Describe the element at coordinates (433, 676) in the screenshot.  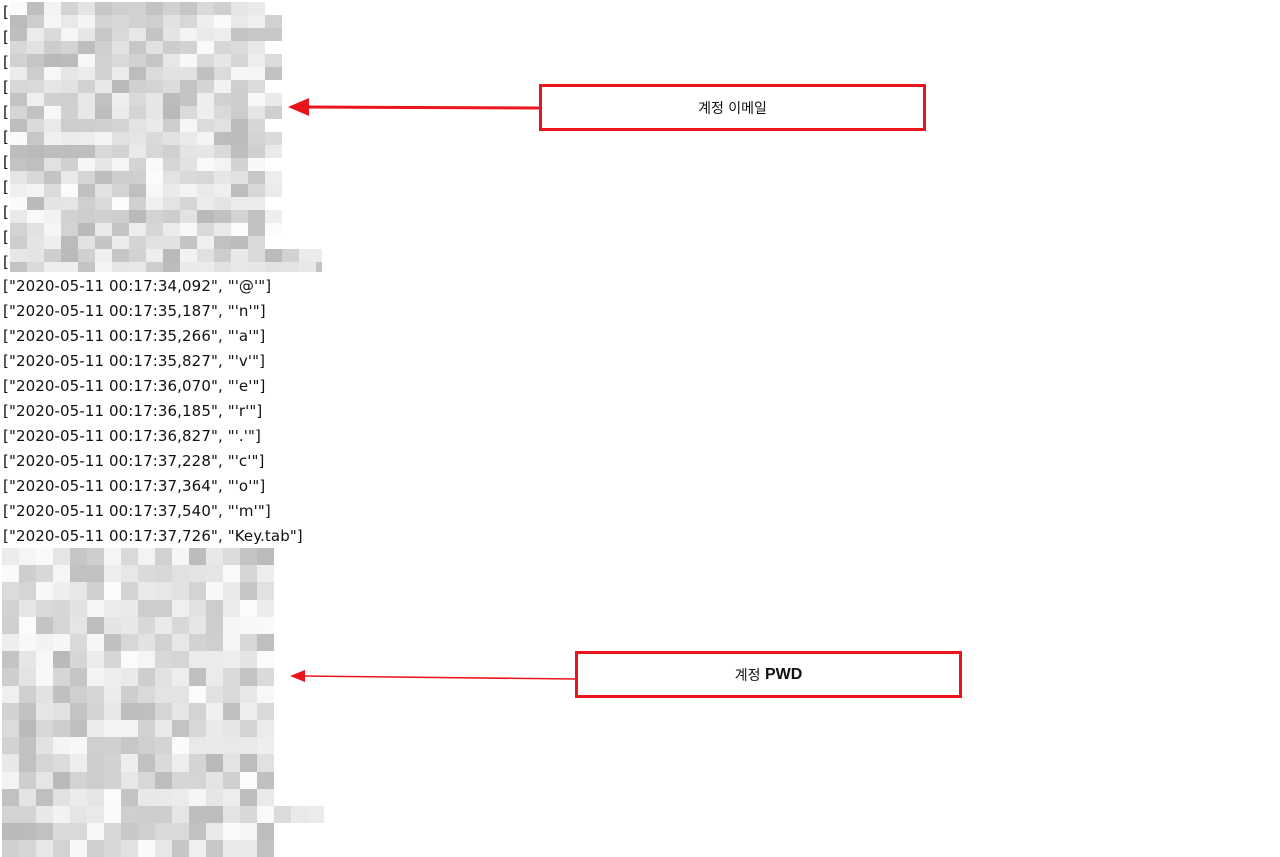
I see `password-arrow` at that location.